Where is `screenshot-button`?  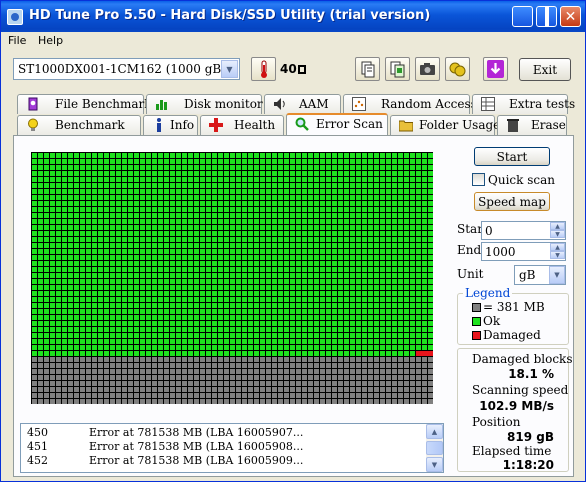
screenshot-button is located at coordinates (427, 69).